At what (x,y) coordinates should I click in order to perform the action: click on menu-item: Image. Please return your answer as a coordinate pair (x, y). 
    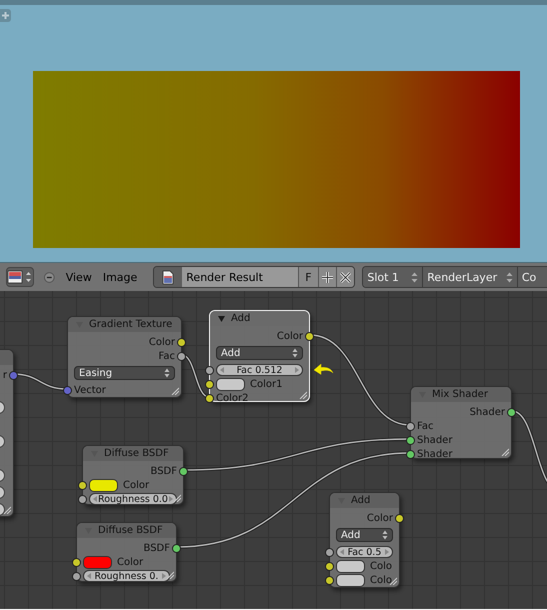
    Looking at the image, I should click on (120, 277).